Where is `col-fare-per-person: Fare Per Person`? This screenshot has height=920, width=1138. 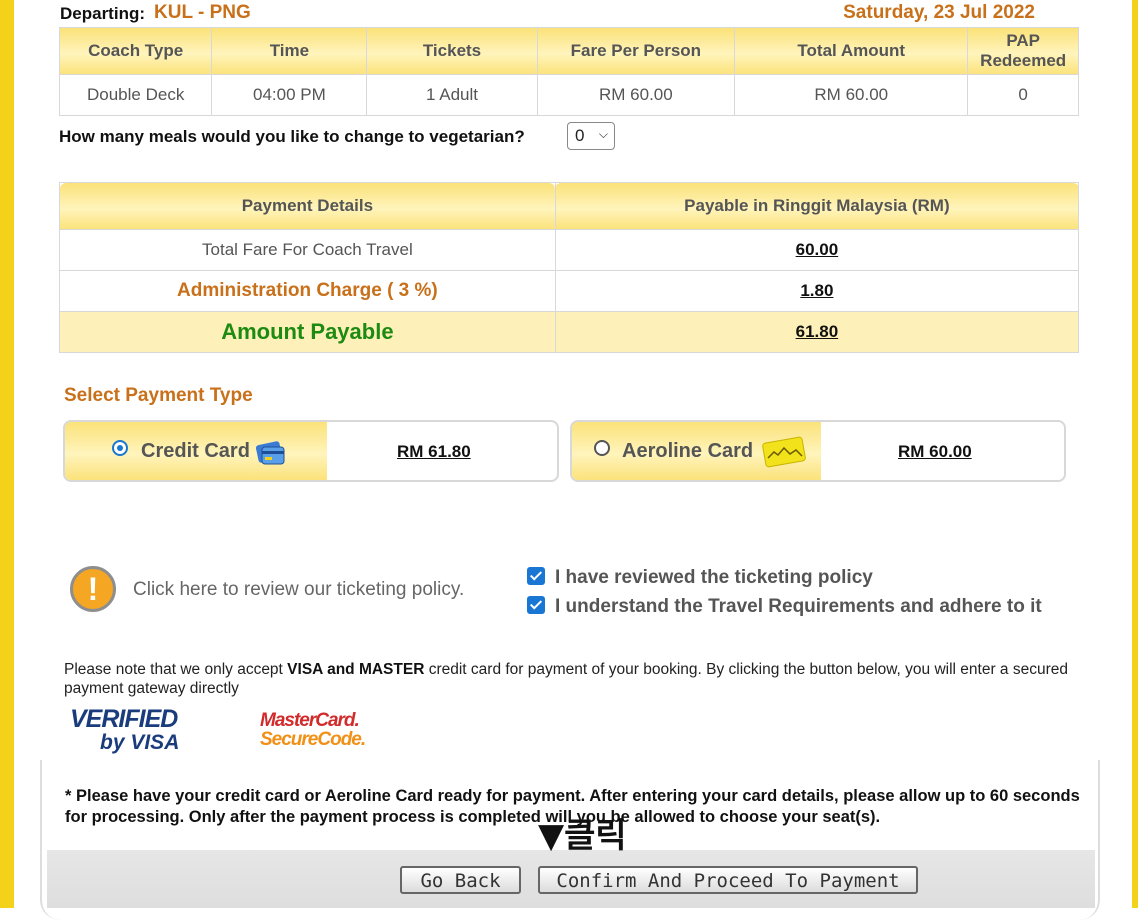
col-fare-per-person: Fare Per Person is located at coordinates (636, 51).